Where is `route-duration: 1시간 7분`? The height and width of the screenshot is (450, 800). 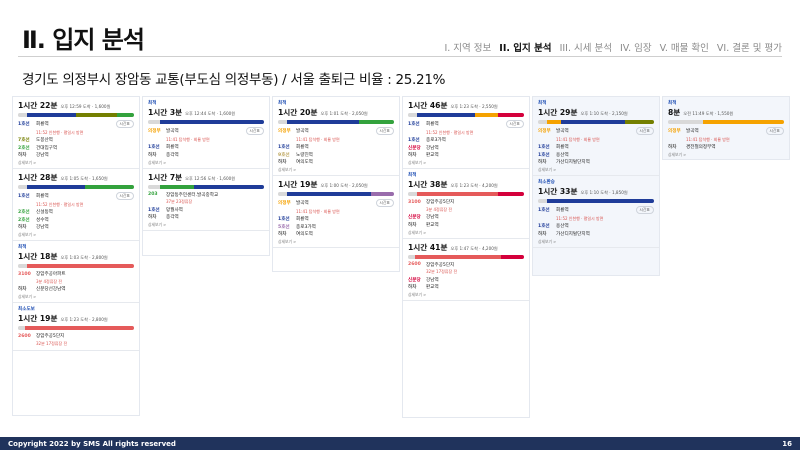 route-duration: 1시간 7분 is located at coordinates (165, 177).